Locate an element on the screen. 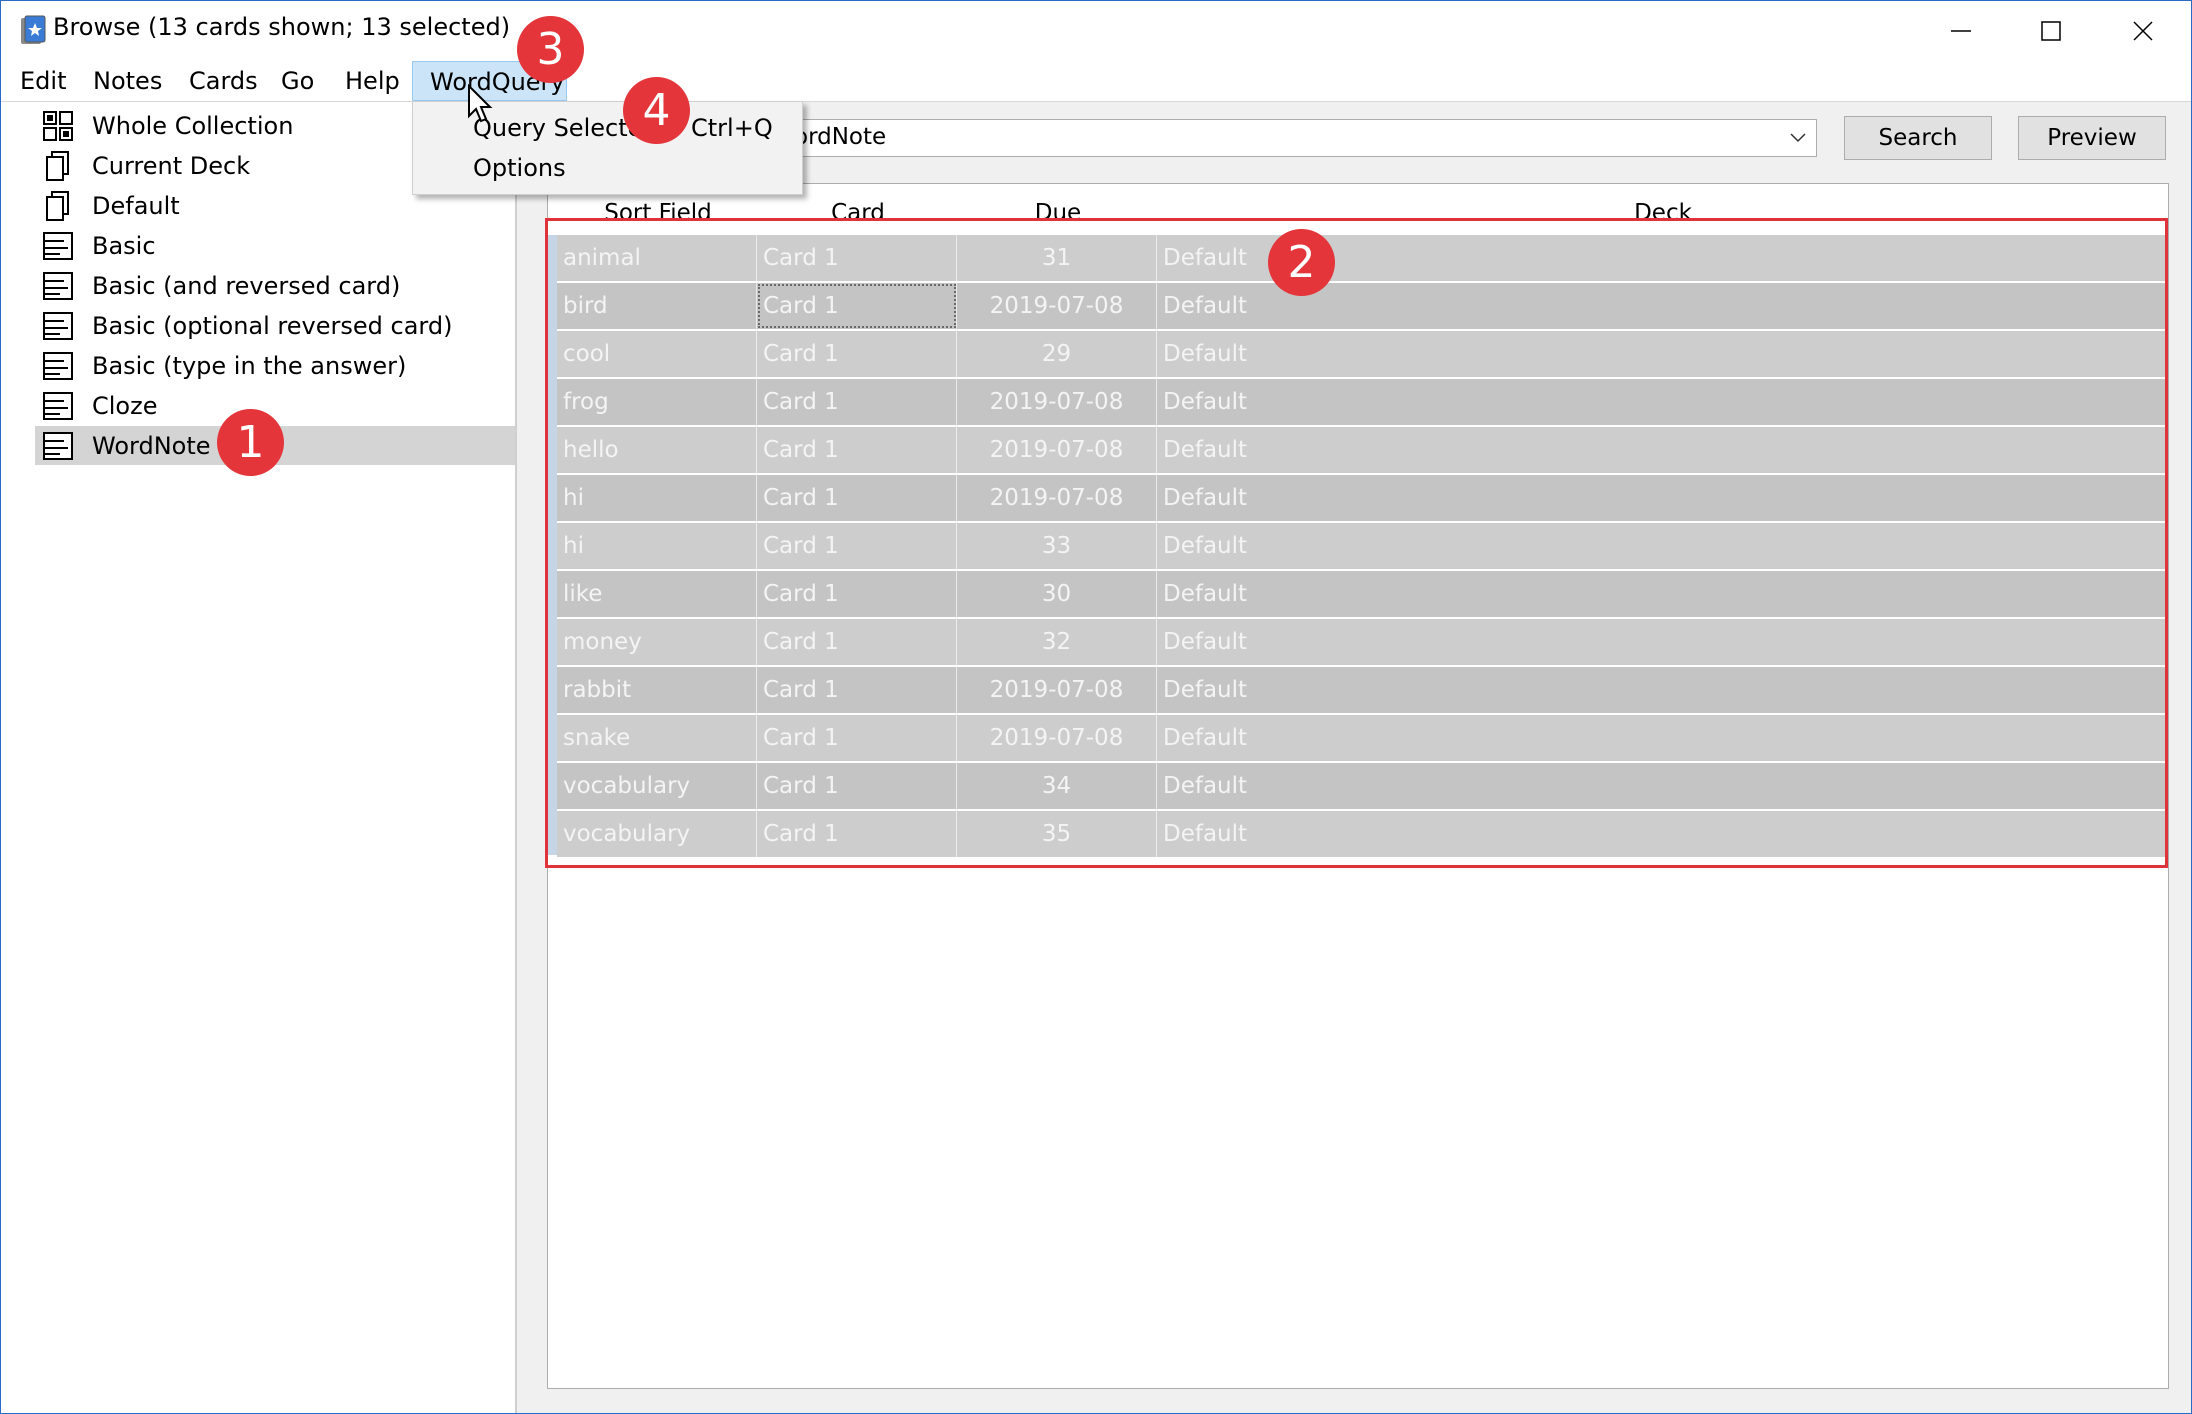 This screenshot has height=1414, width=2192. annotation-badge-3: 3 is located at coordinates (550, 49).